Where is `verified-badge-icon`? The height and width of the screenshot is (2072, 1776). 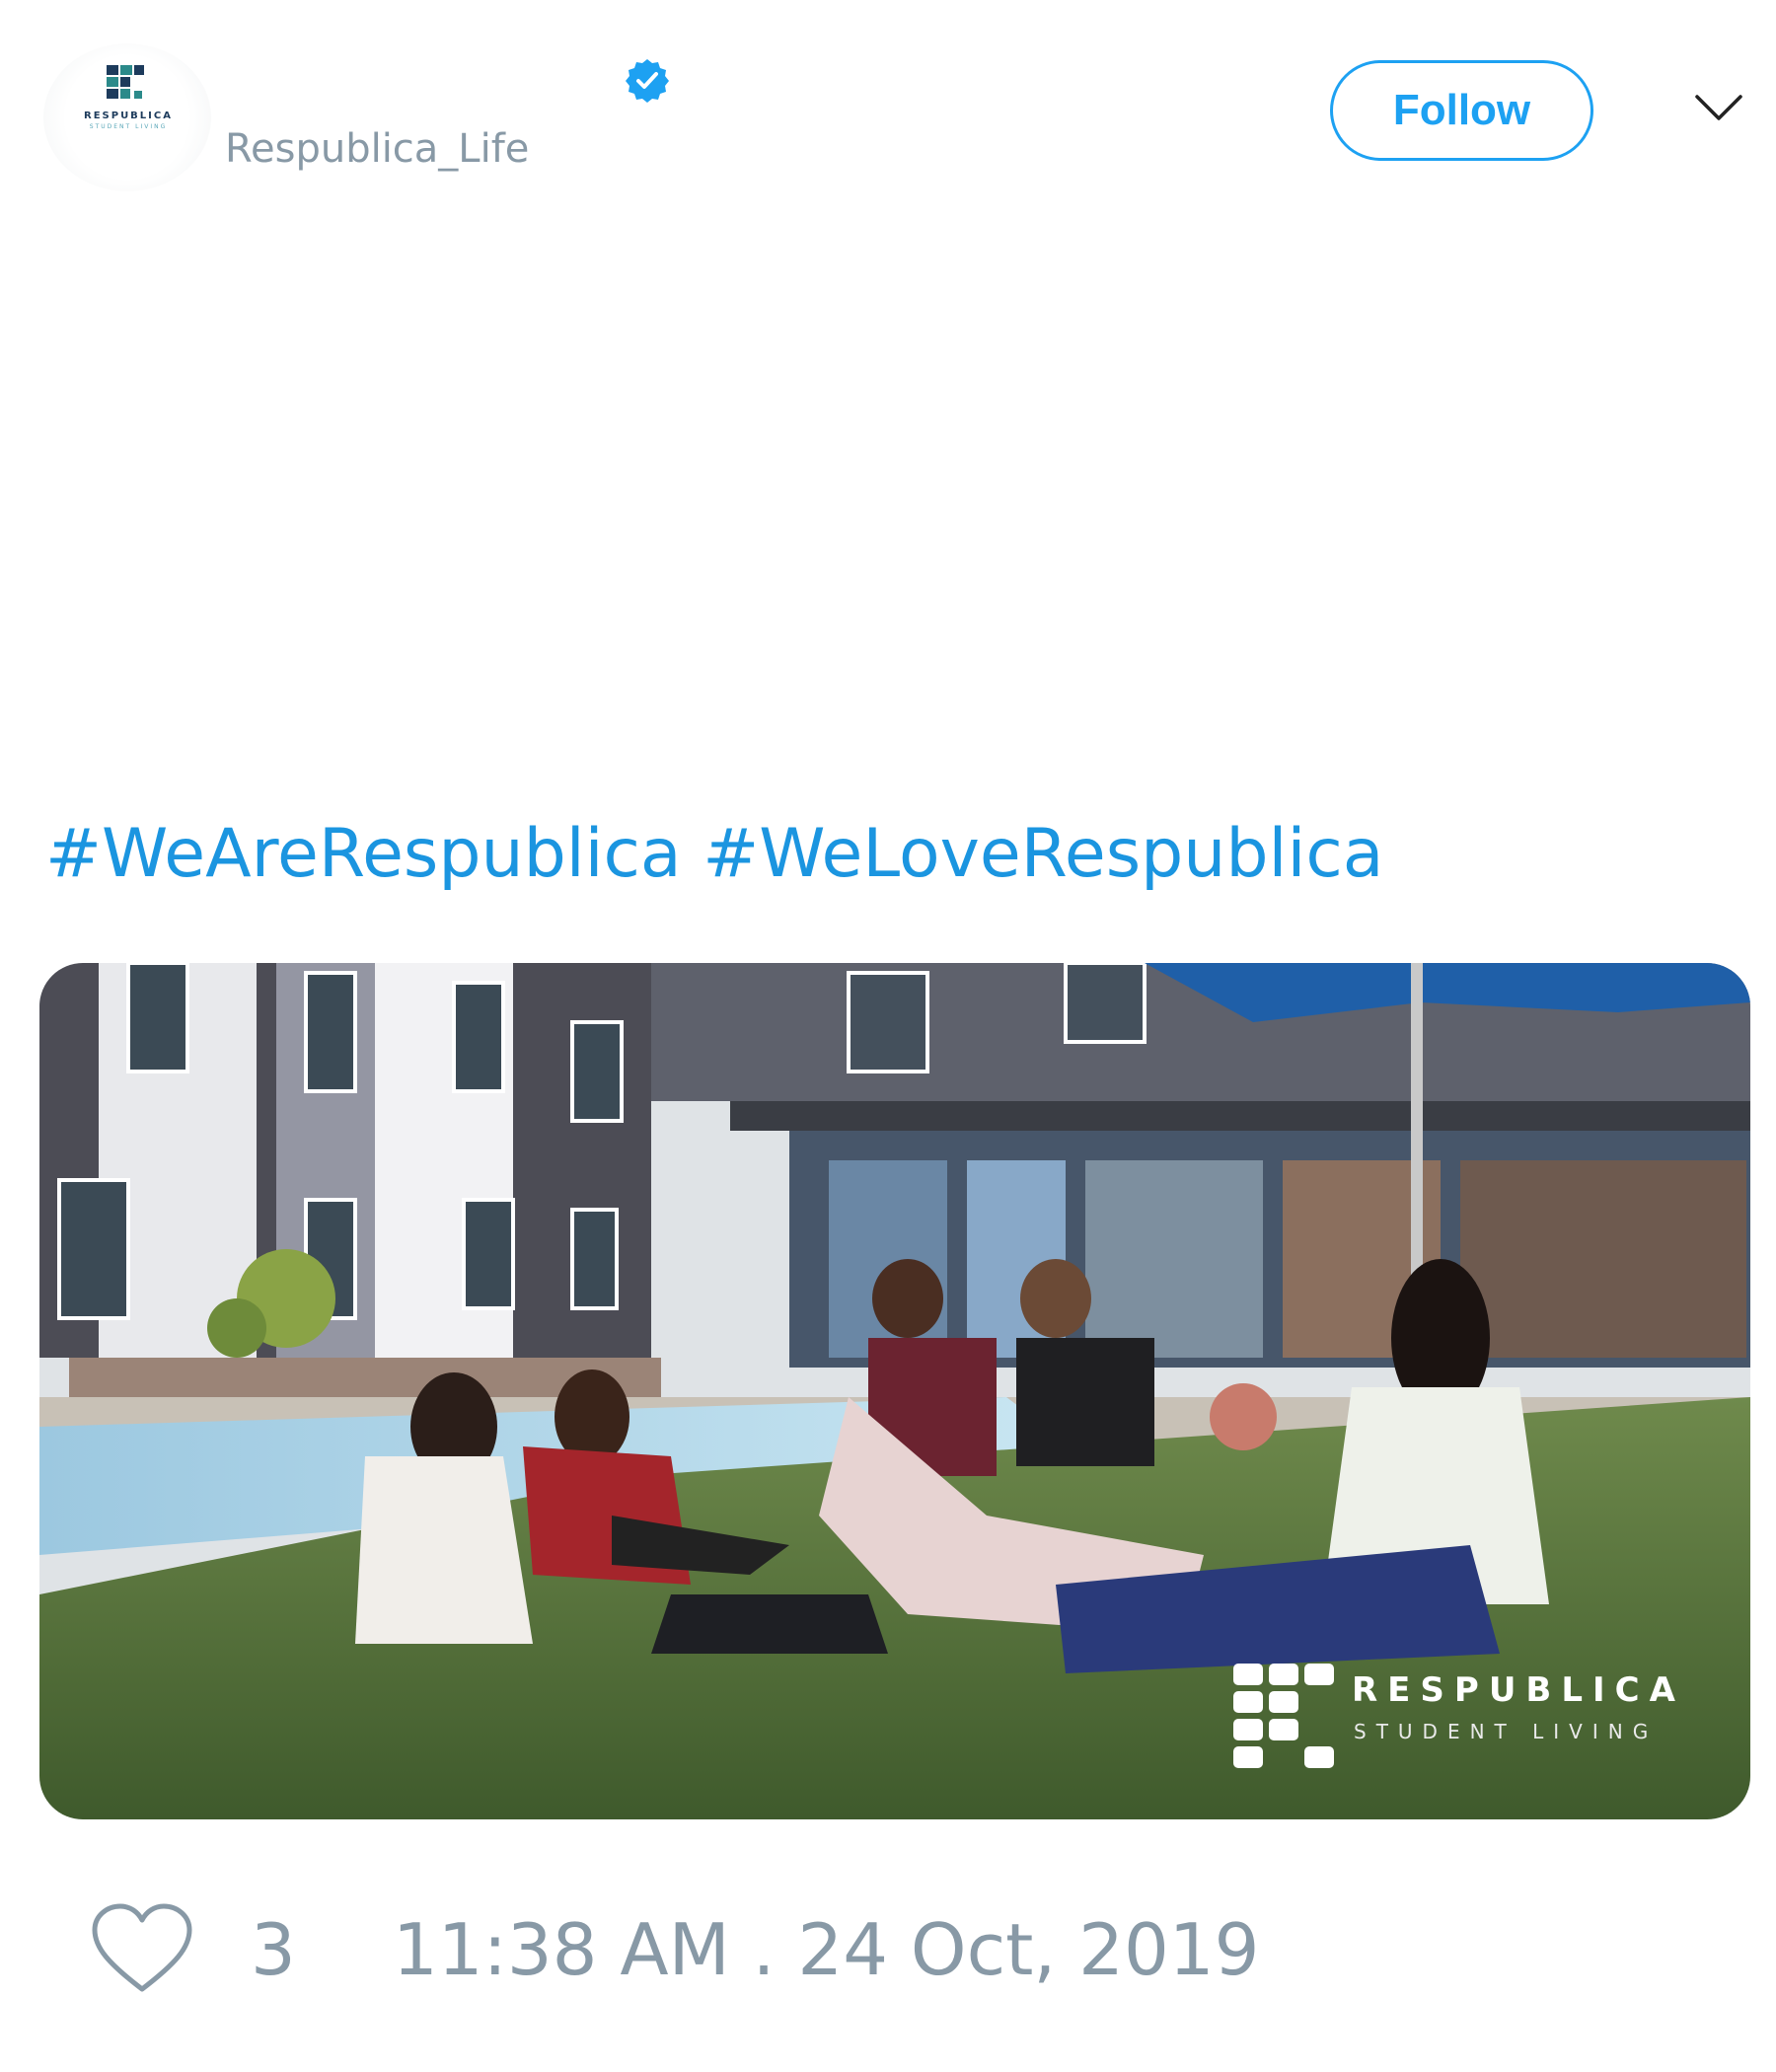 verified-badge-icon is located at coordinates (647, 81).